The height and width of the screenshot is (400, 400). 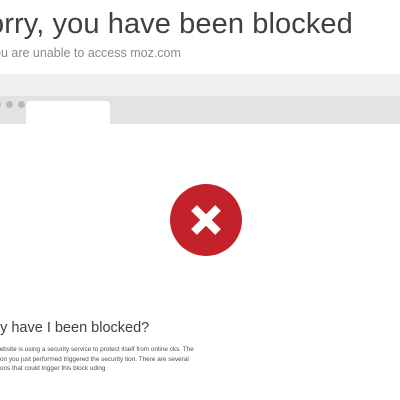 I want to click on close-x-icon, so click(x=206, y=220).